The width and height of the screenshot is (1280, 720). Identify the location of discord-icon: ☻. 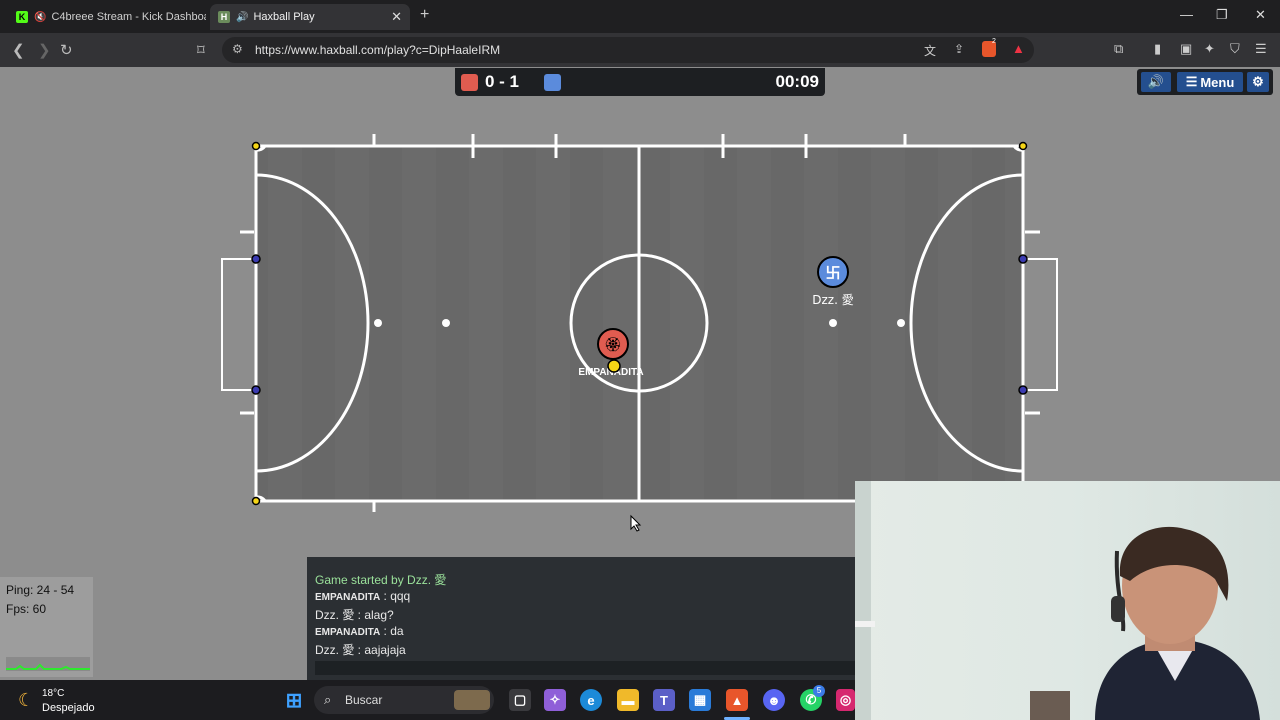
(774, 700).